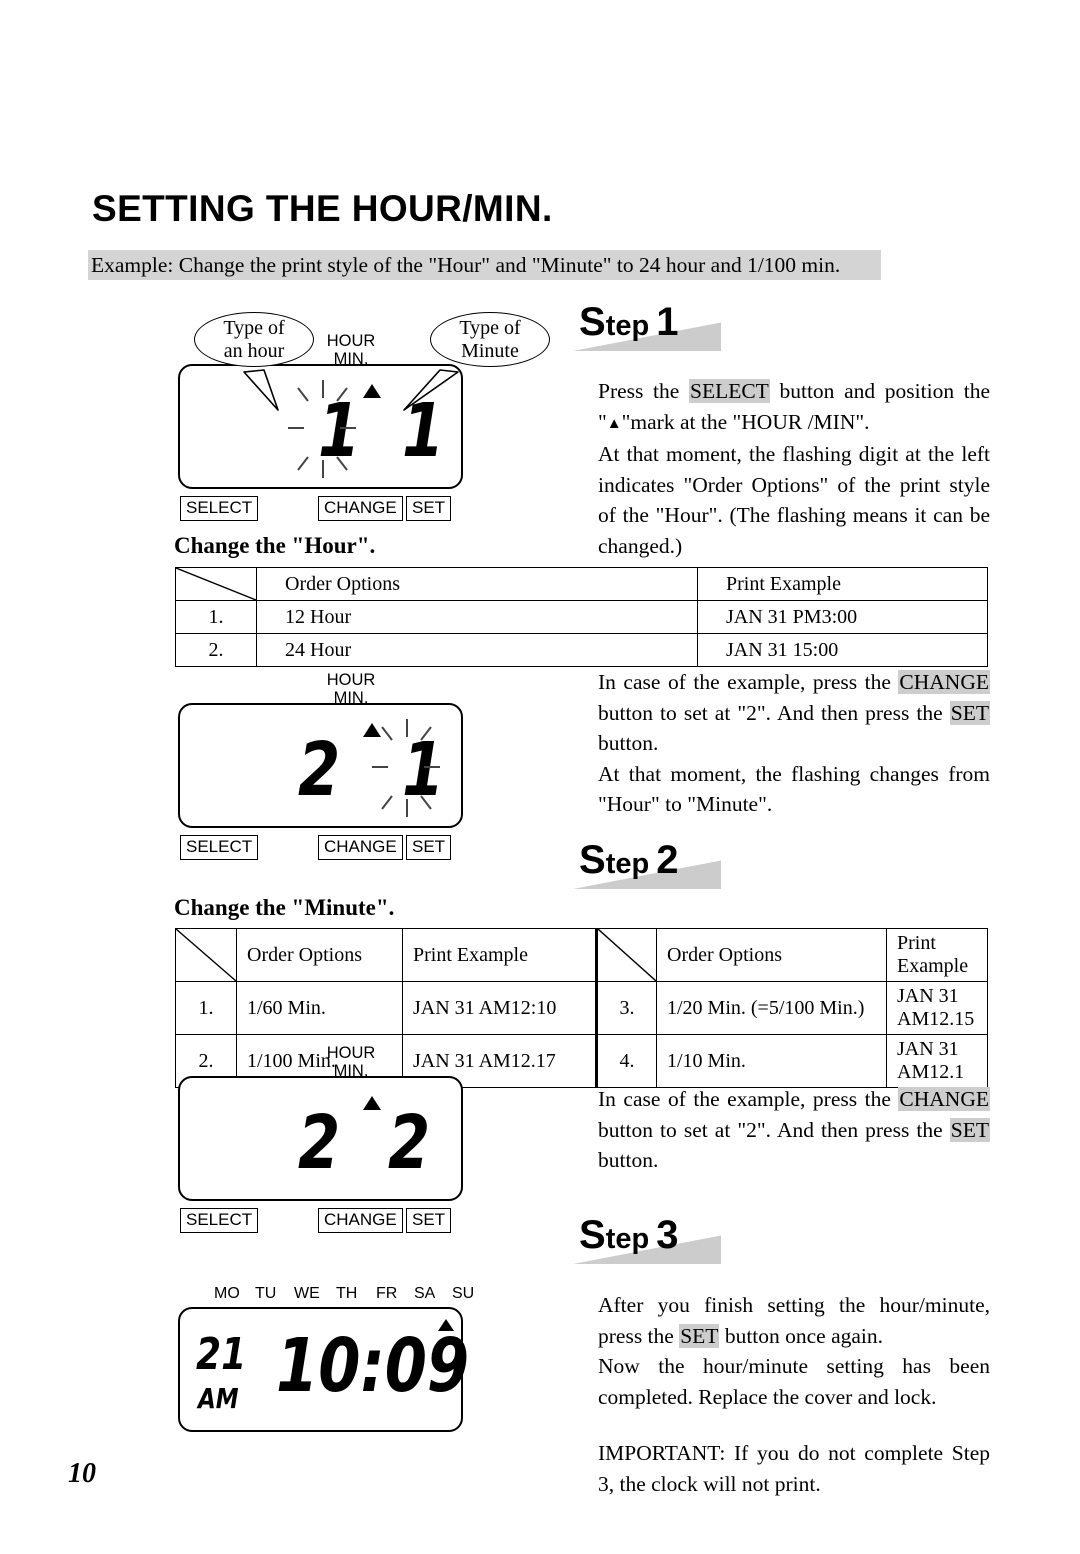  I want to click on hour-row-2-example: JAN 31 15:00, so click(842, 650).